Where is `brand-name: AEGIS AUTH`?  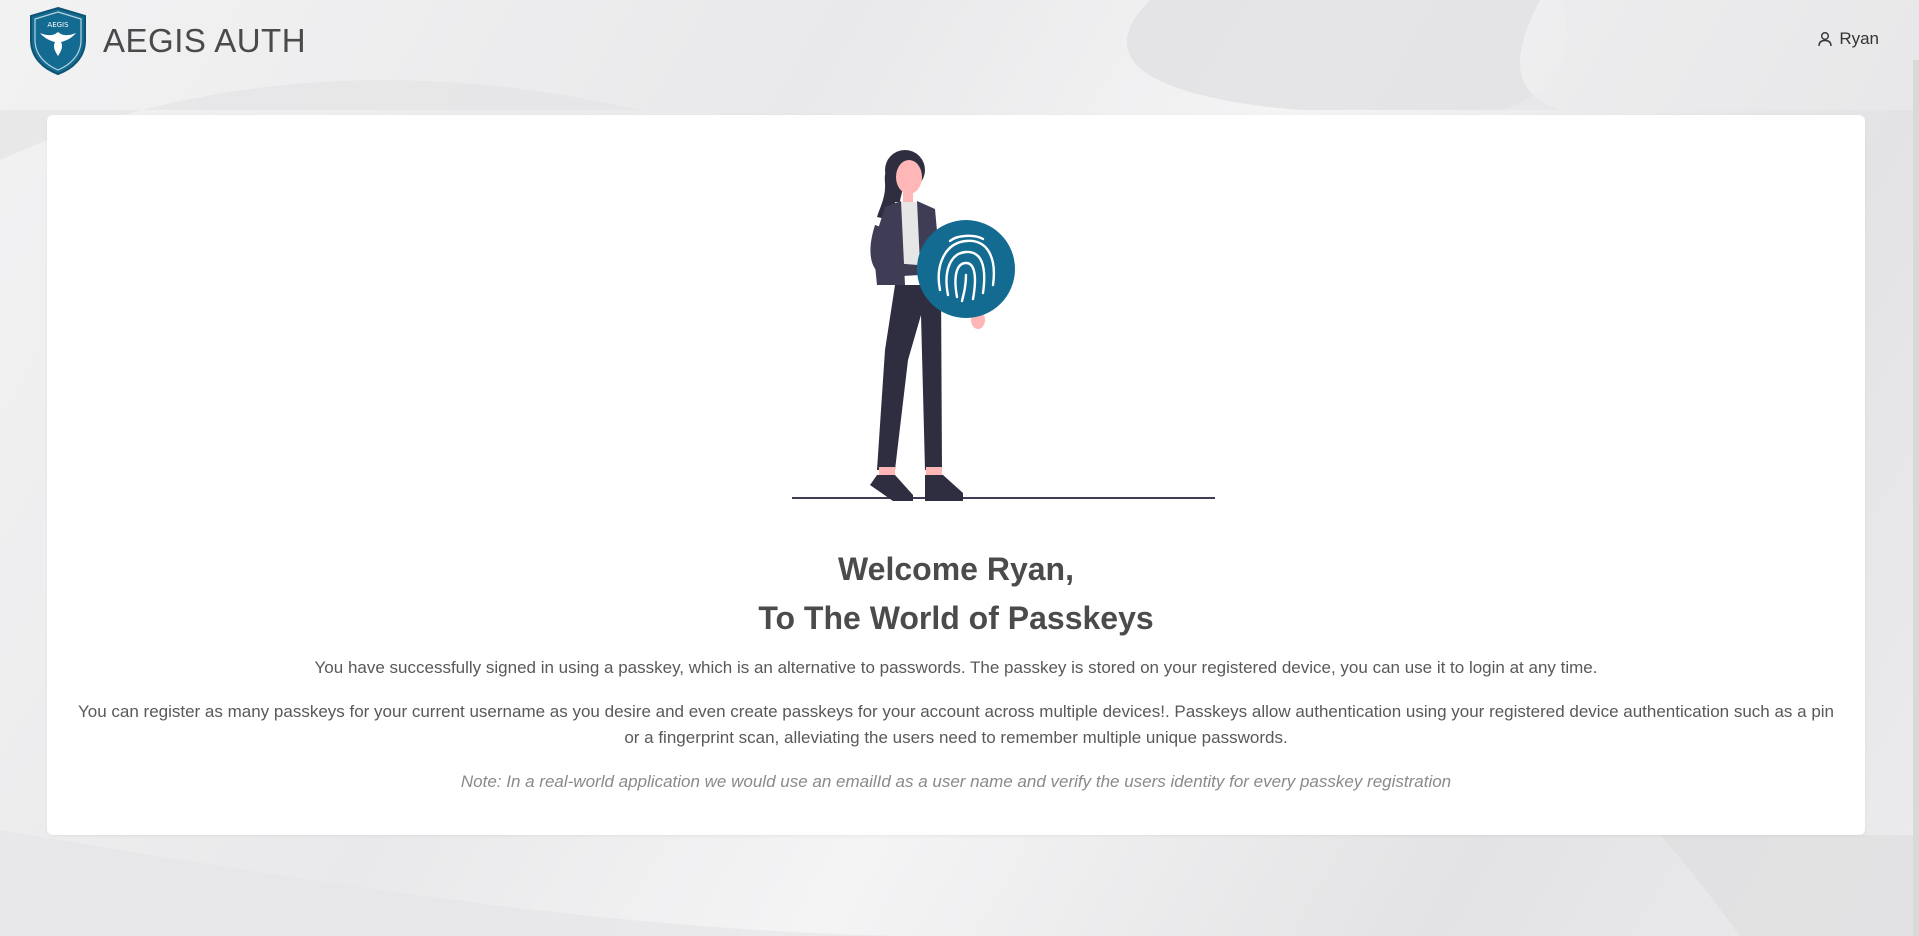 brand-name: AEGIS AUTH is located at coordinates (205, 40).